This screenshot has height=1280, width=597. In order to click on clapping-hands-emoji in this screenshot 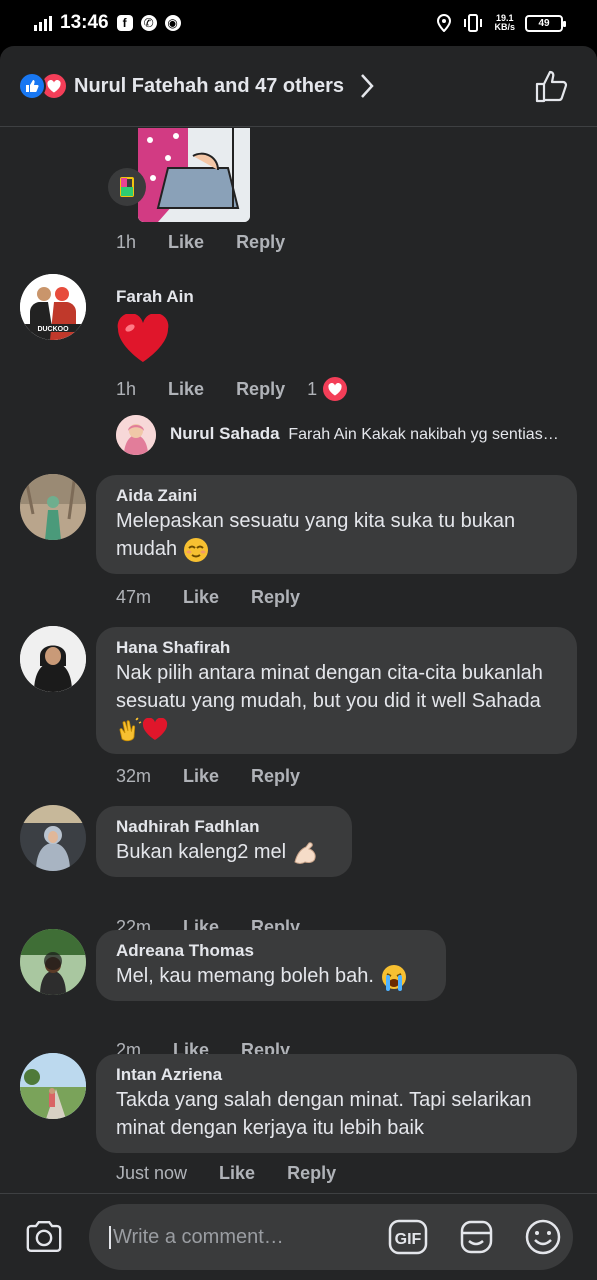, I will do `click(130, 729)`.